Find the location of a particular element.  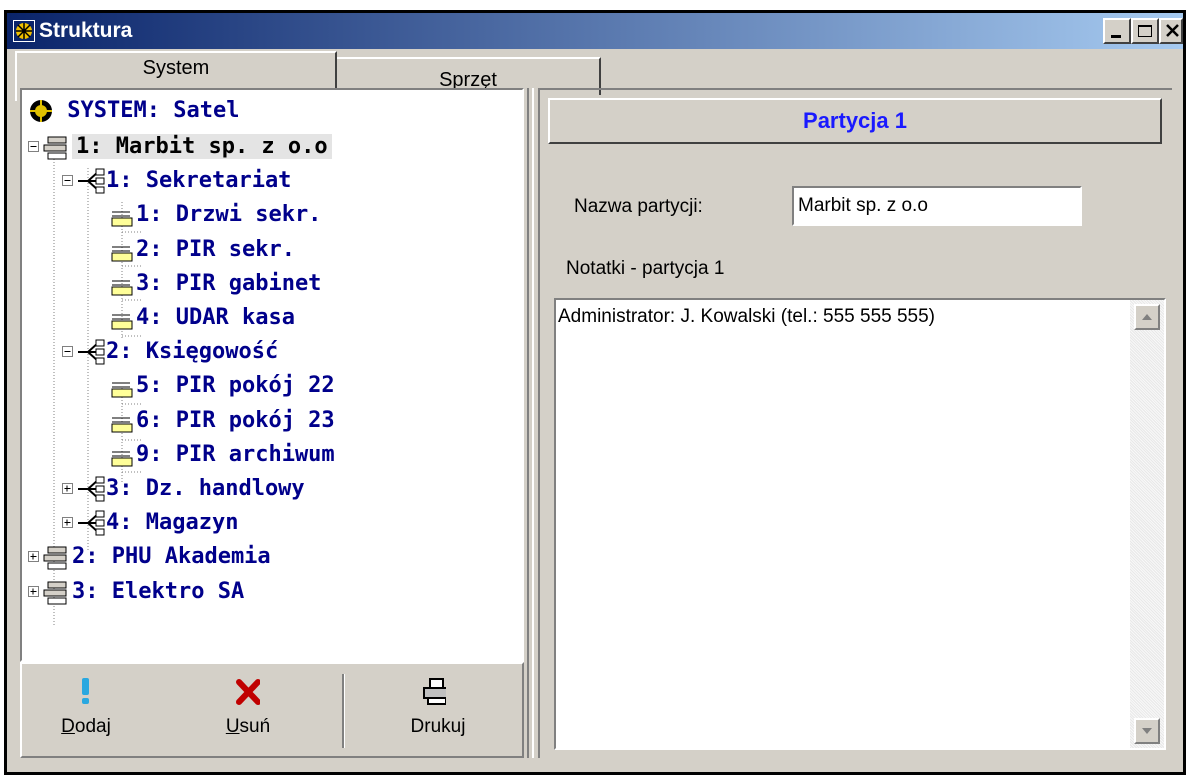

arrow-down-icon is located at coordinates (1147, 731).